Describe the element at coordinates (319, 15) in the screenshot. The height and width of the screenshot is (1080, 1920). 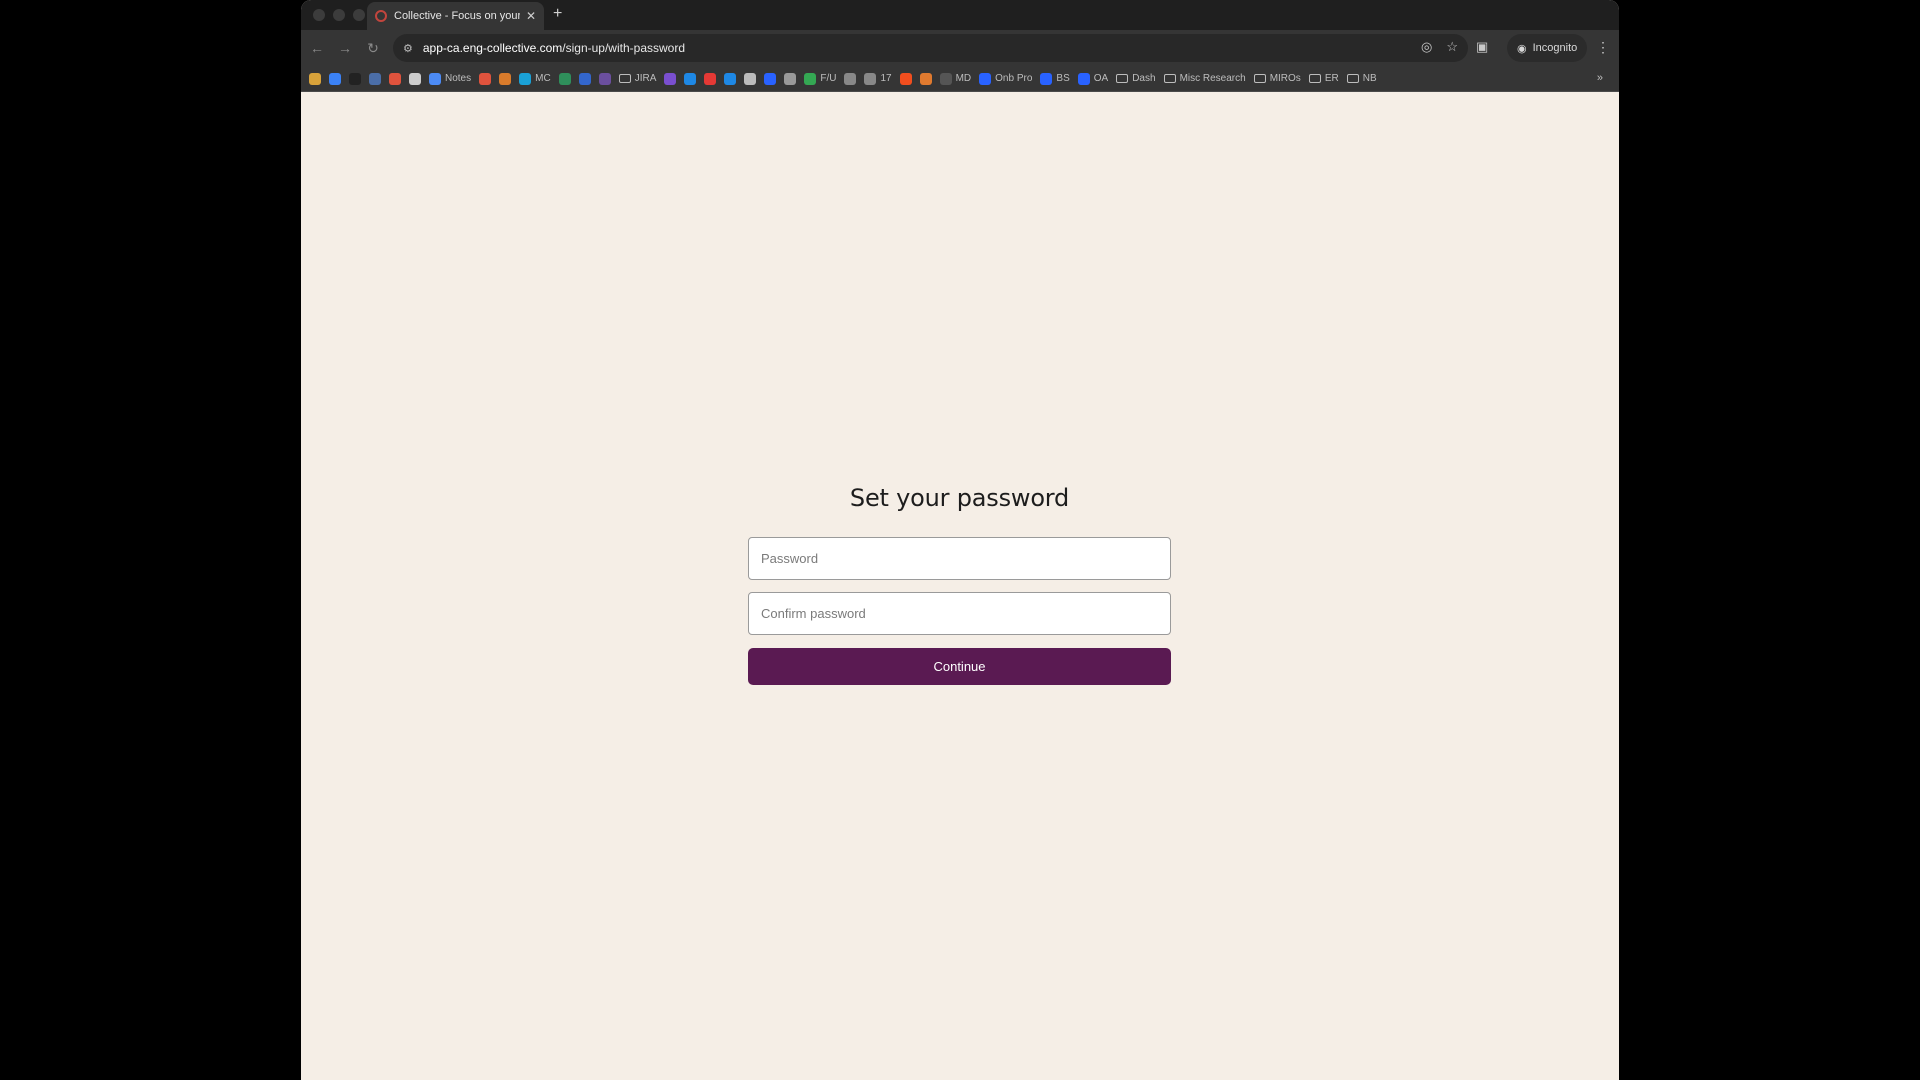
I see `close-window-button` at that location.